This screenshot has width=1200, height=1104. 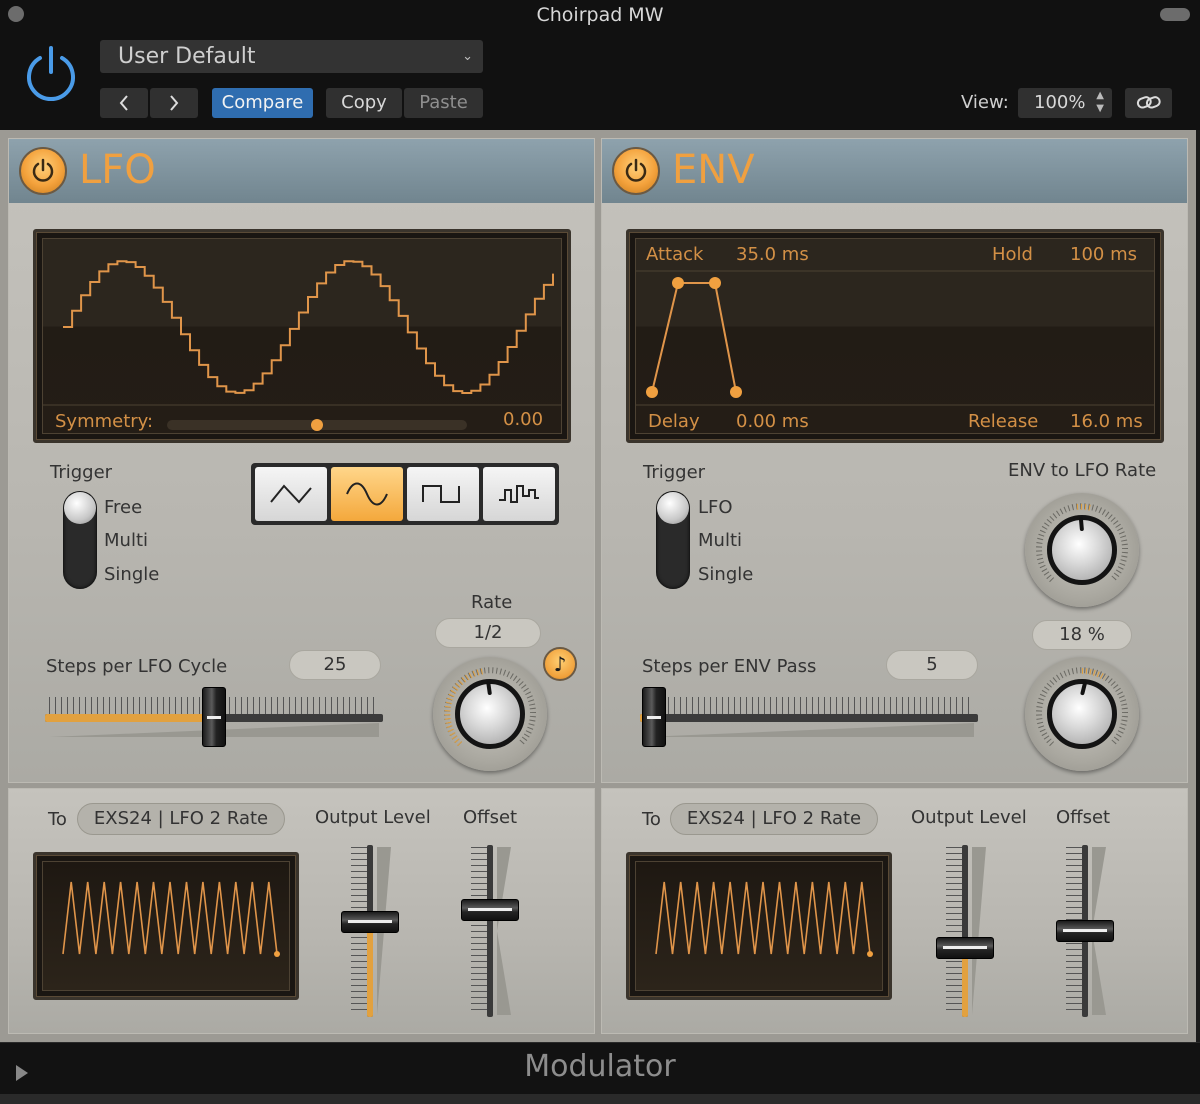 What do you see at coordinates (1103, 254) in the screenshot?
I see `hold-value: 100 ms` at bounding box center [1103, 254].